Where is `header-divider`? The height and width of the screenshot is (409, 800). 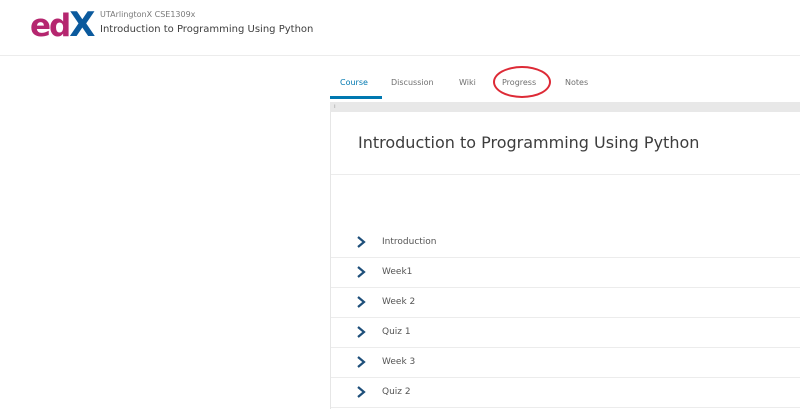 header-divider is located at coordinates (400, 55).